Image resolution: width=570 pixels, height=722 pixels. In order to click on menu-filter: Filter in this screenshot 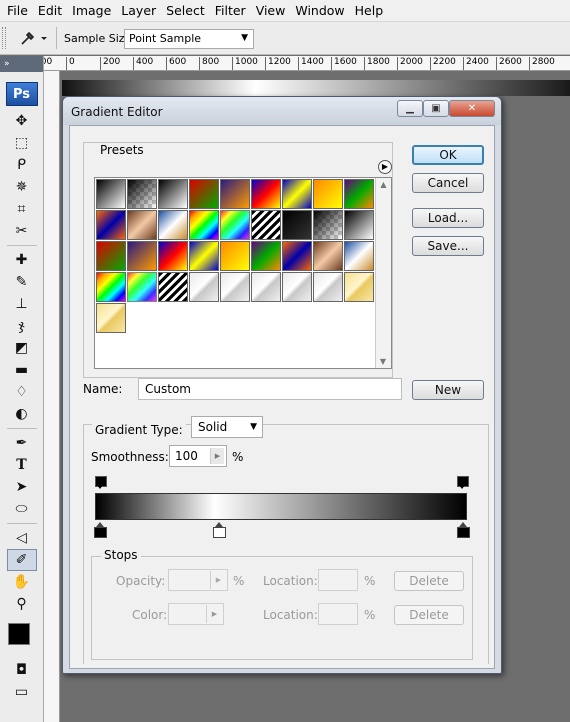, I will do `click(230, 10)`.